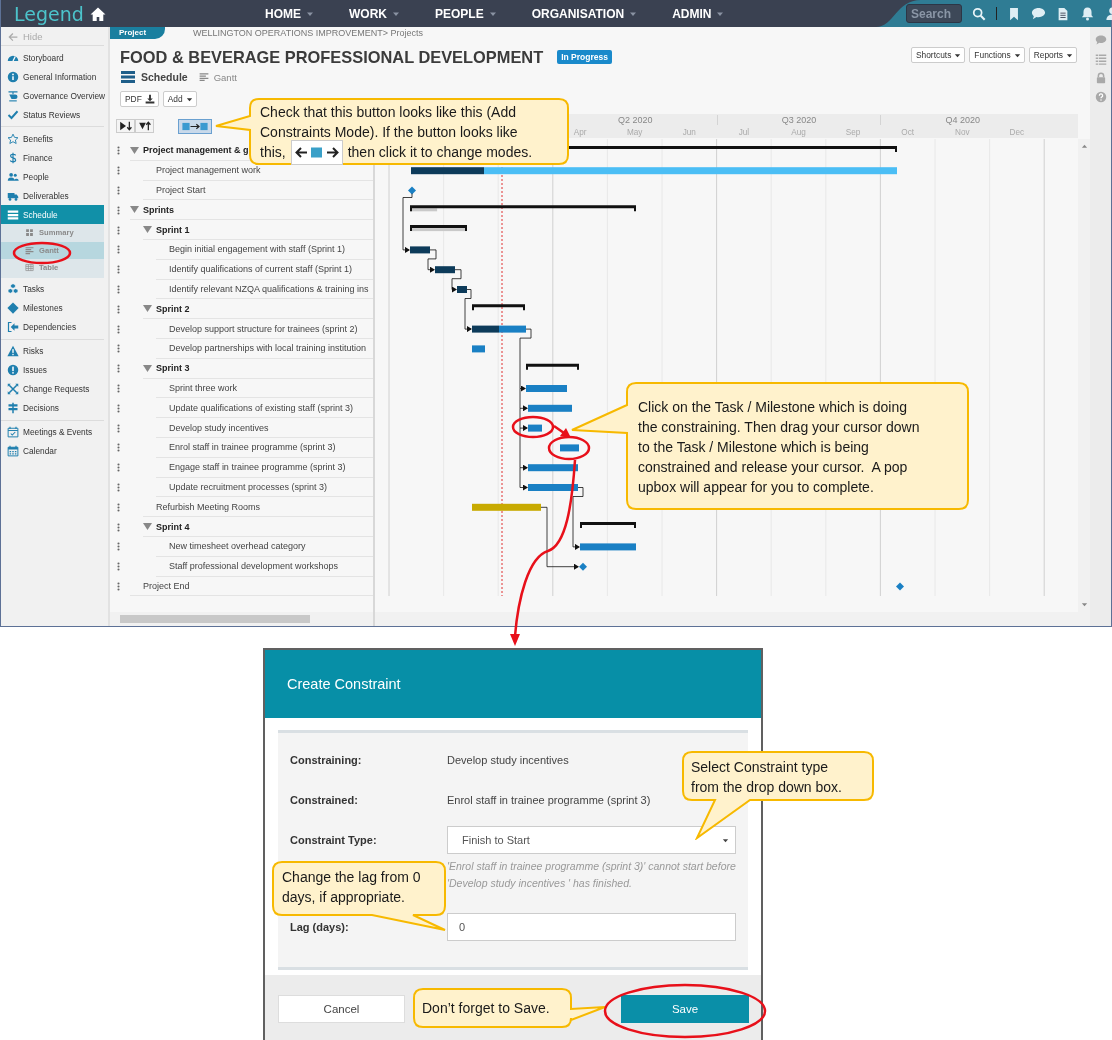  I want to click on sidebar-item: Schedule, so click(52, 214).